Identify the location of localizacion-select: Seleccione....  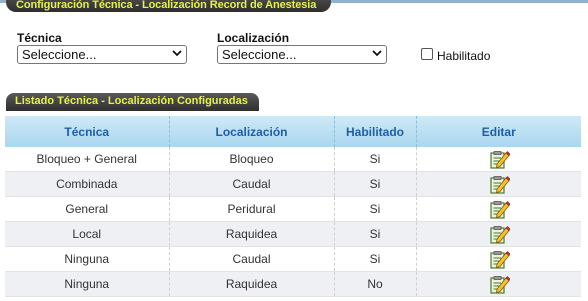
(302, 54).